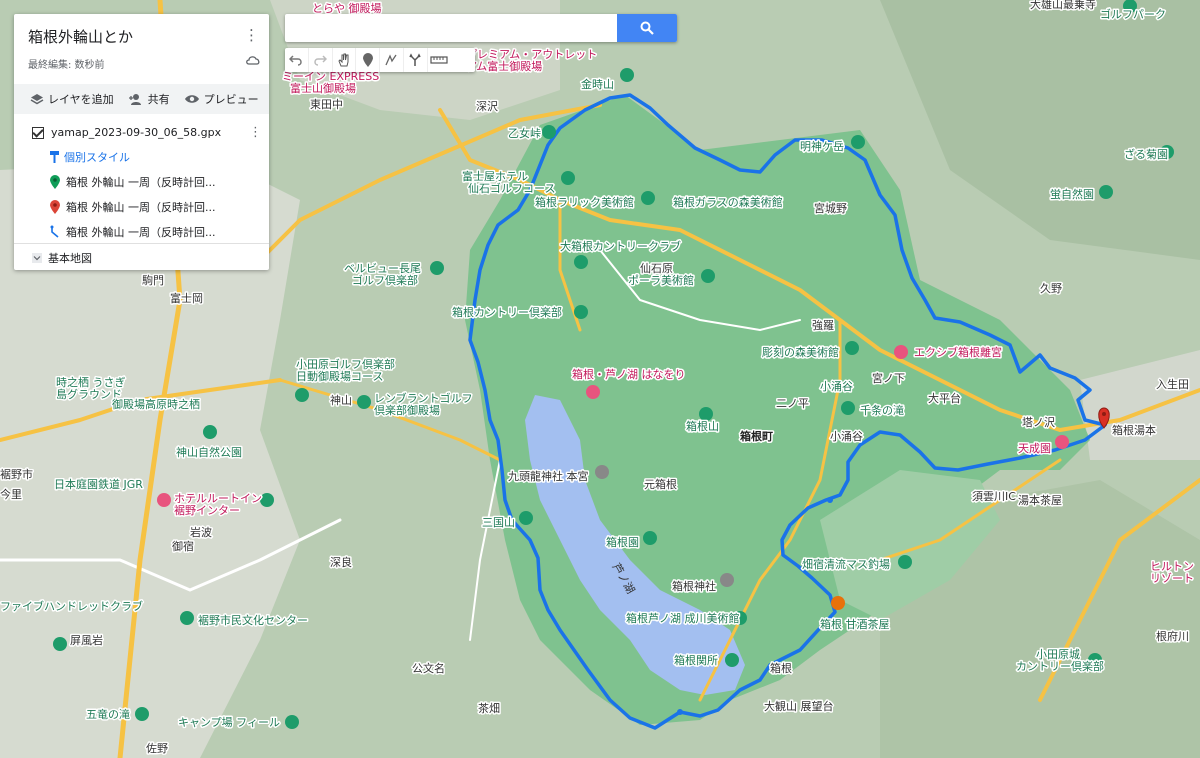  What do you see at coordinates (1134, 430) in the screenshot?
I see `label-yumoto: 箱根湯本` at bounding box center [1134, 430].